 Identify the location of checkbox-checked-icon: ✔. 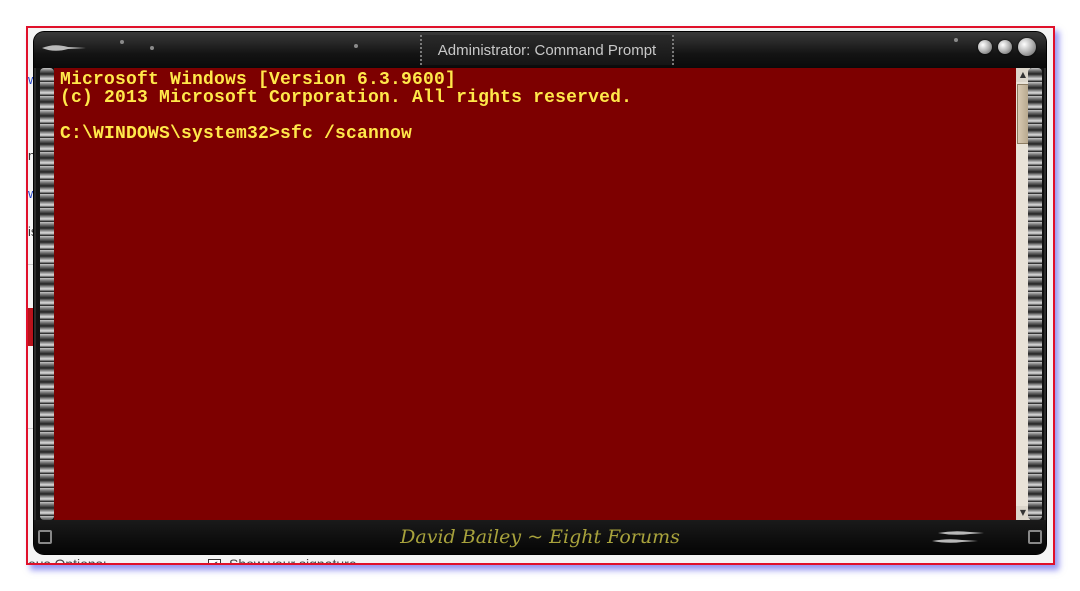
(214, 560).